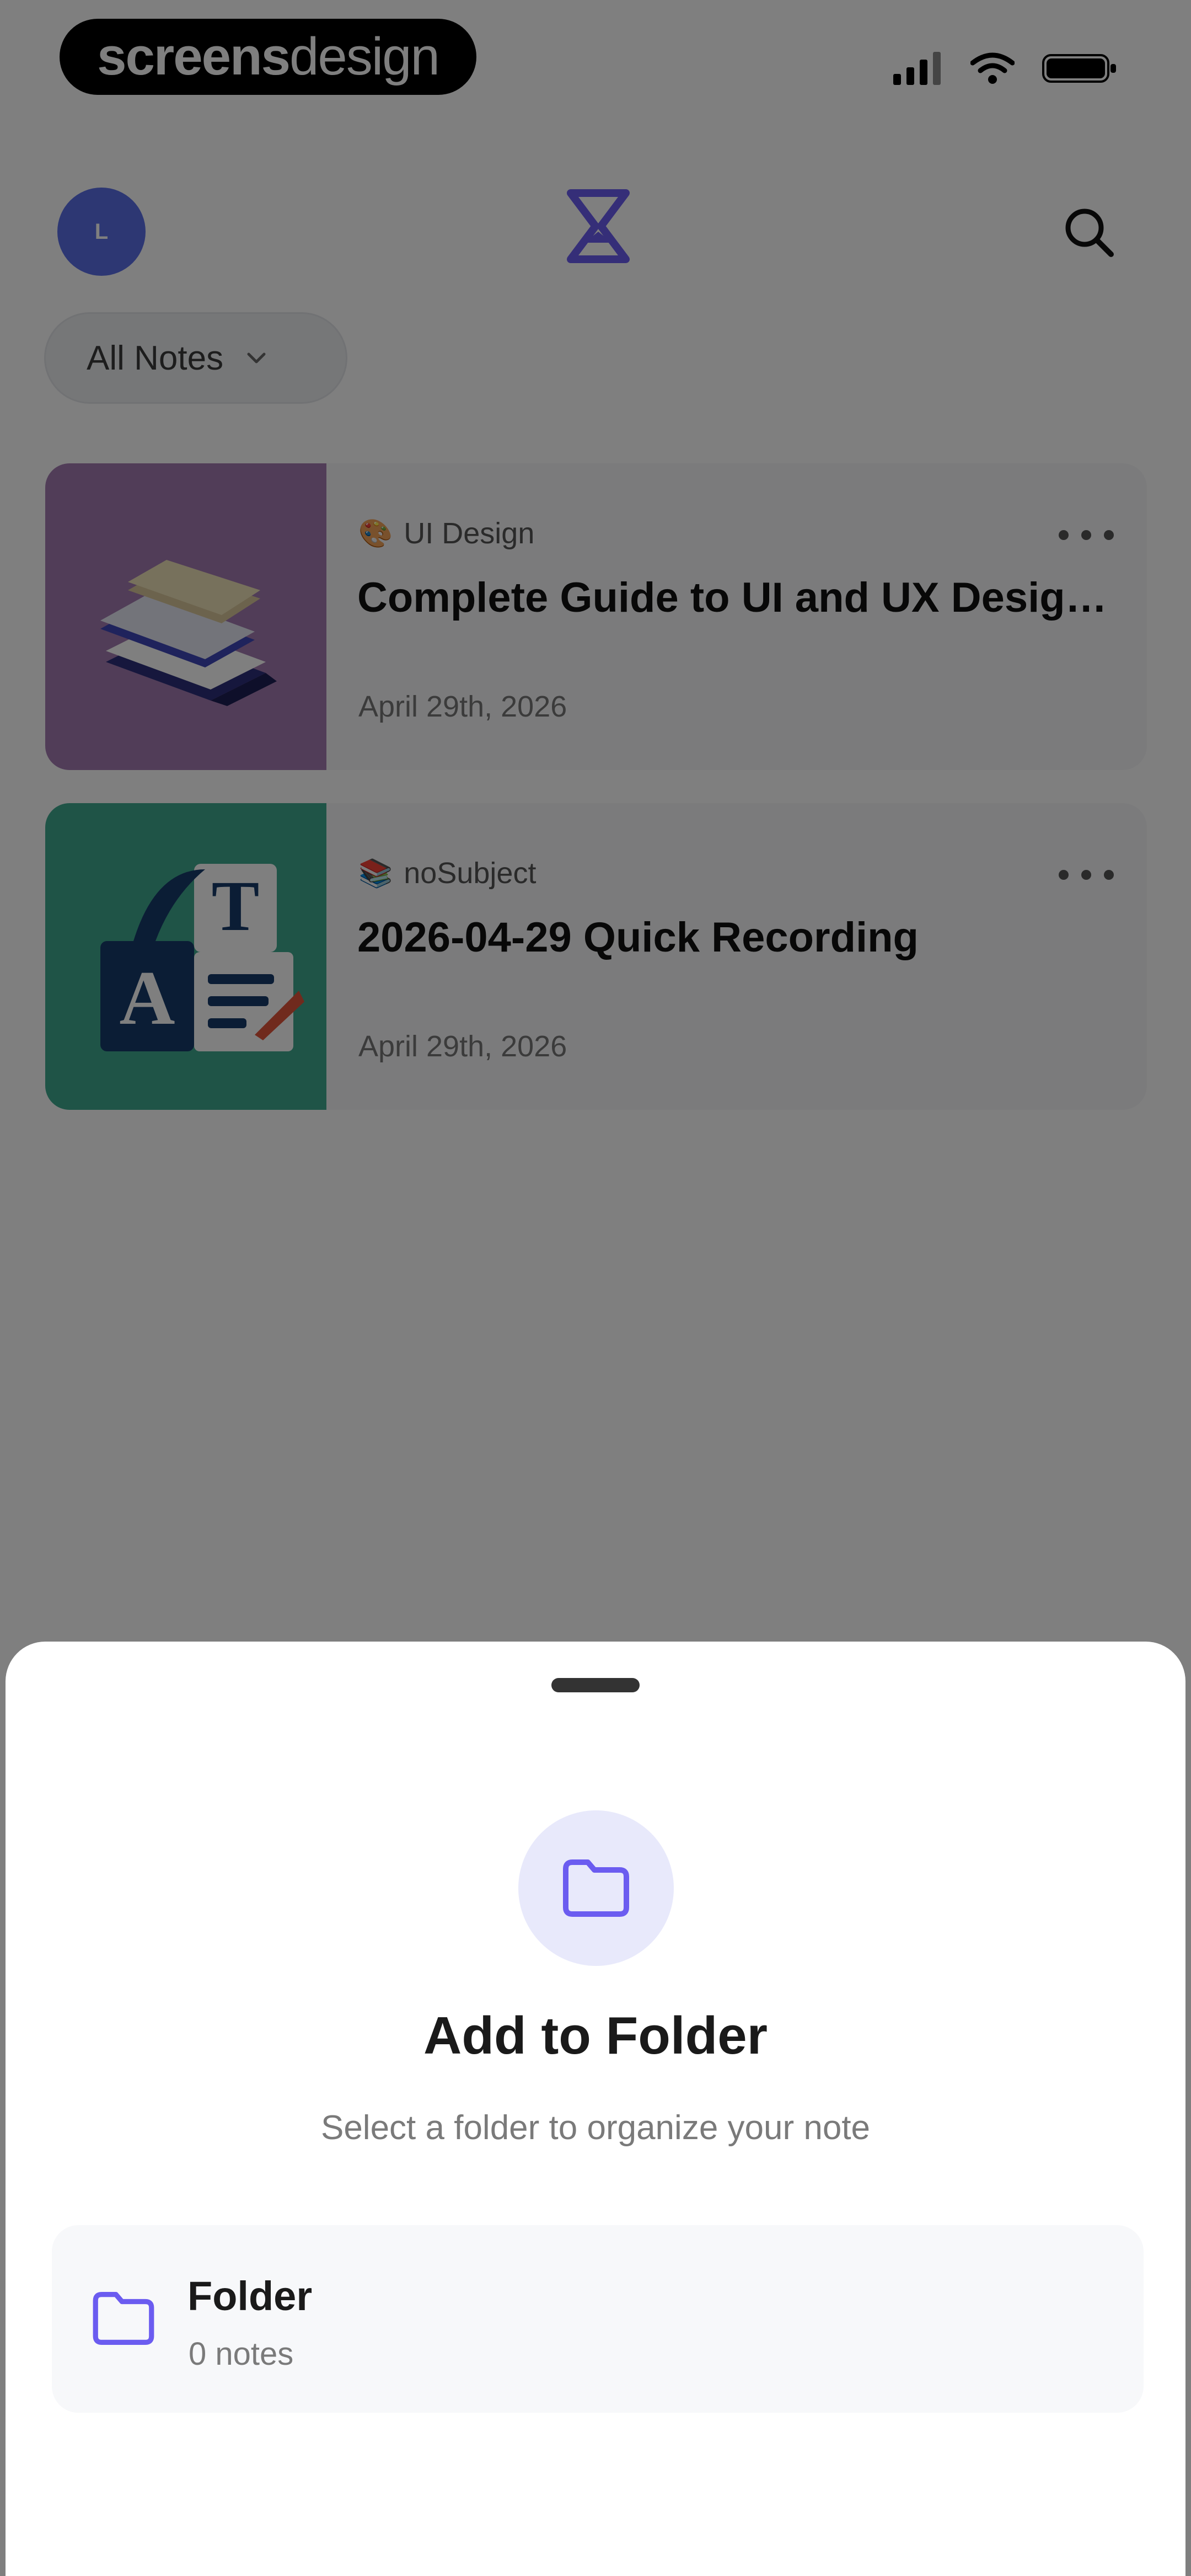 The height and width of the screenshot is (2576, 1191). Describe the element at coordinates (595, 2035) in the screenshot. I see `sheet-title: Add to Folder` at that location.